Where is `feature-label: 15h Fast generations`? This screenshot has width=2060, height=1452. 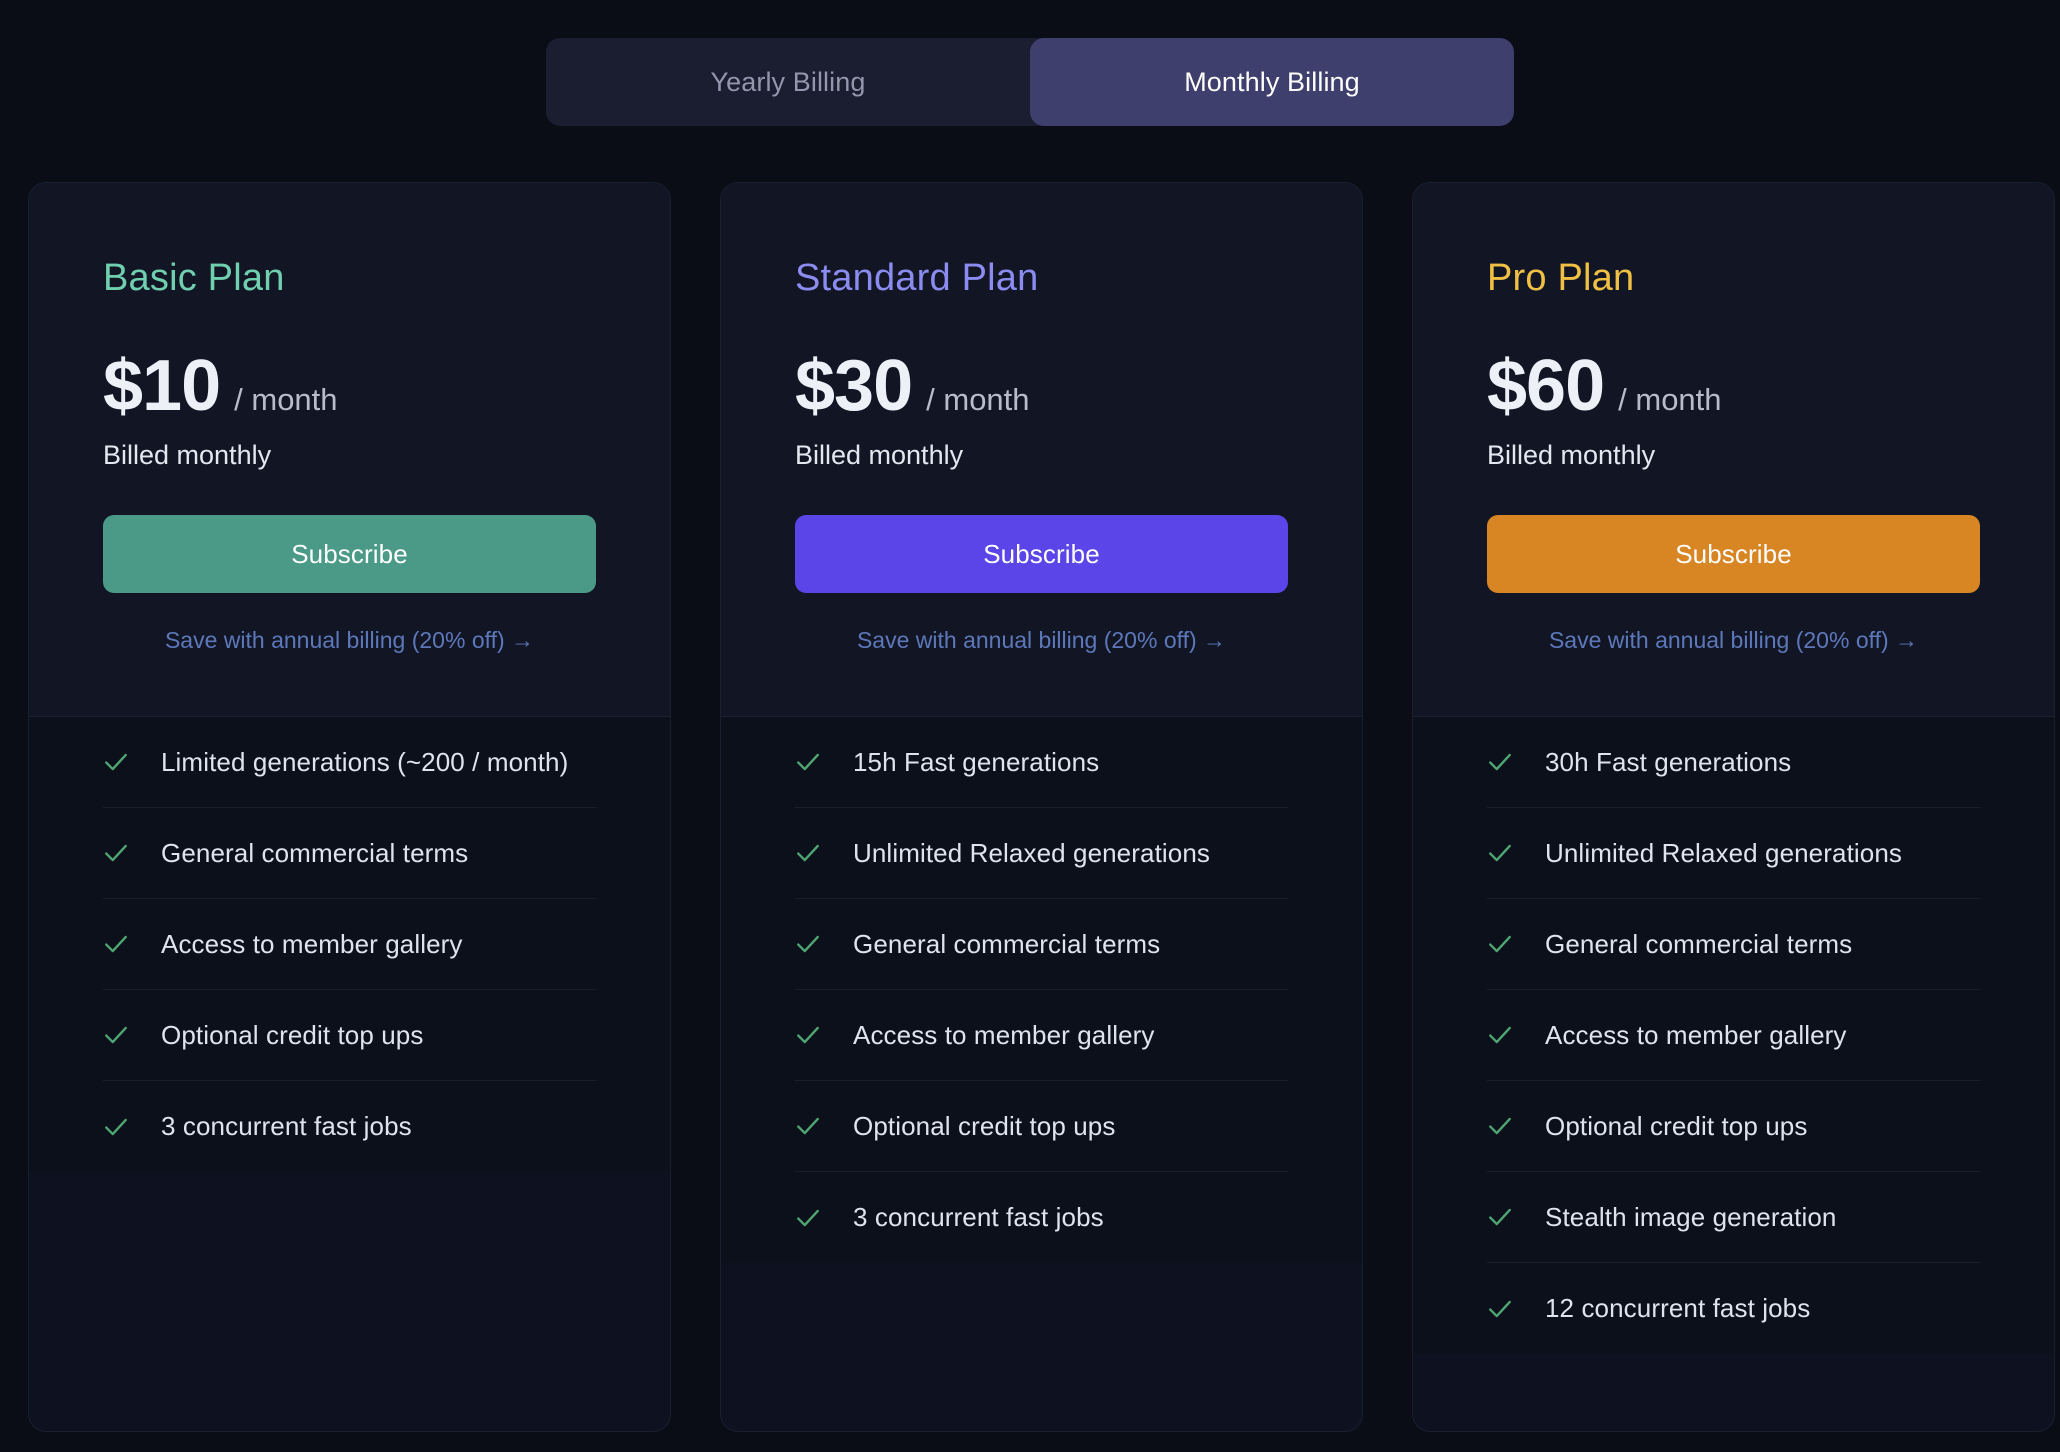 feature-label: 15h Fast generations is located at coordinates (976, 761).